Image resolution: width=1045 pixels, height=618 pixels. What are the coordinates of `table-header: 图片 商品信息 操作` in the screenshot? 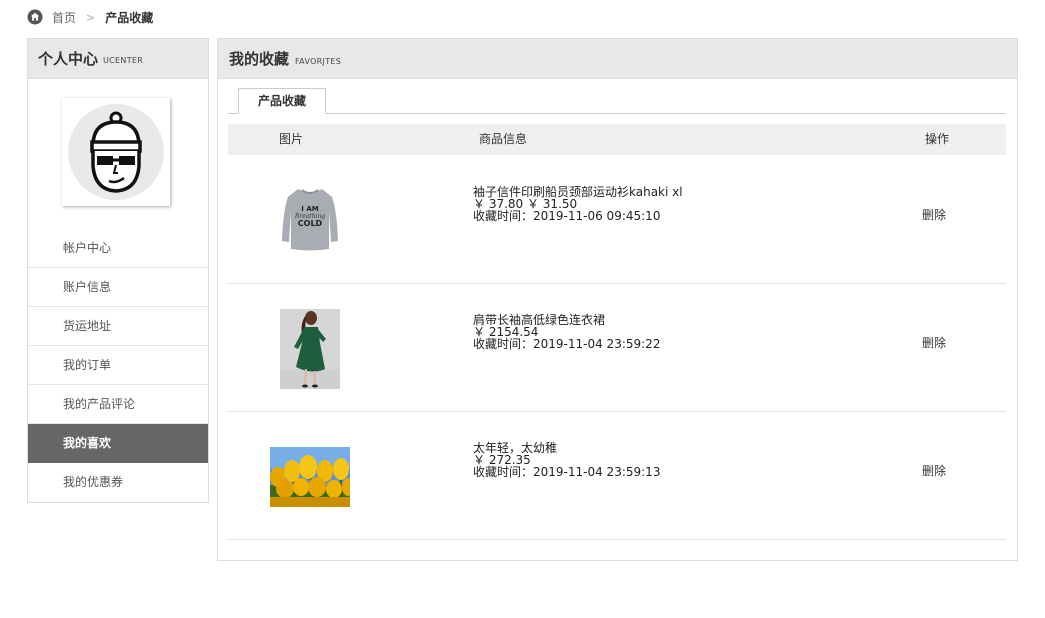 It's located at (617, 139).